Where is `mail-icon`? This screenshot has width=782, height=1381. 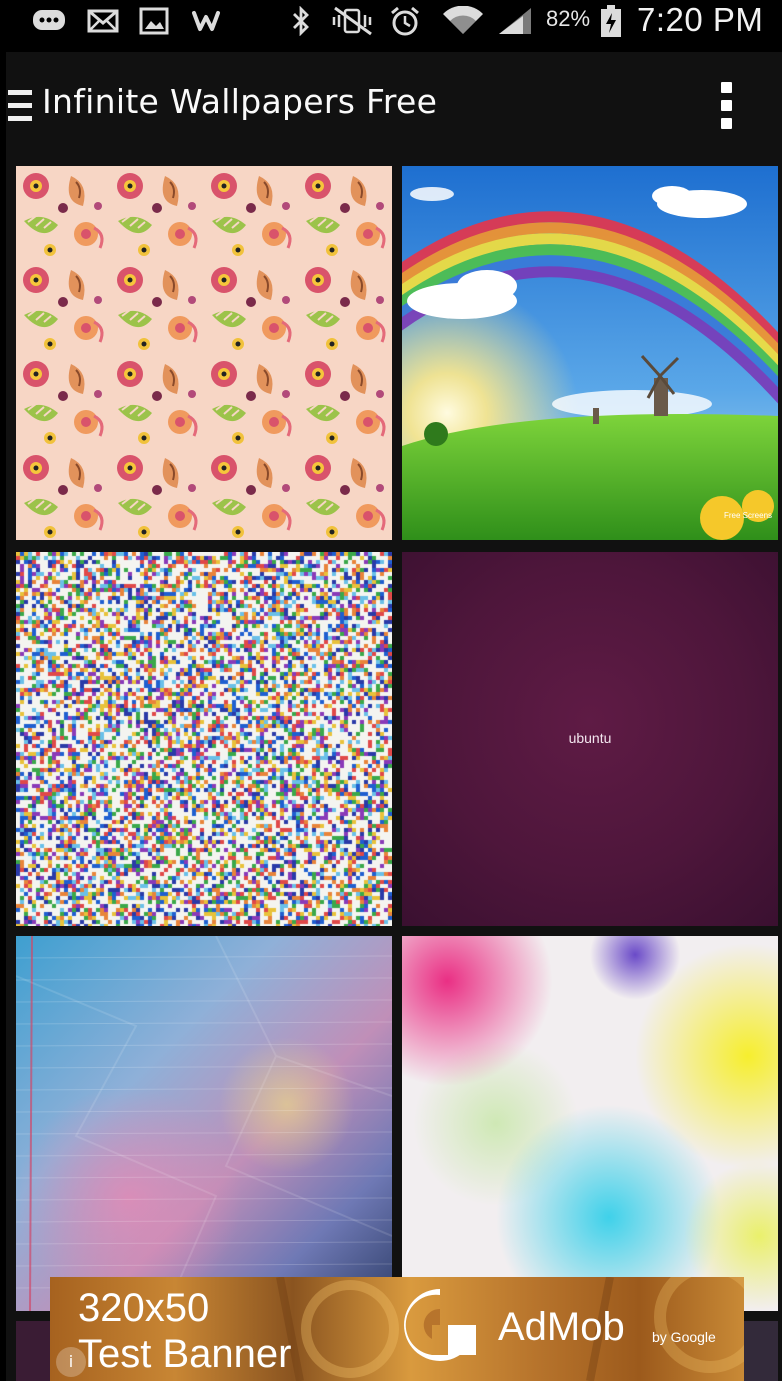
mail-icon is located at coordinates (103, 21).